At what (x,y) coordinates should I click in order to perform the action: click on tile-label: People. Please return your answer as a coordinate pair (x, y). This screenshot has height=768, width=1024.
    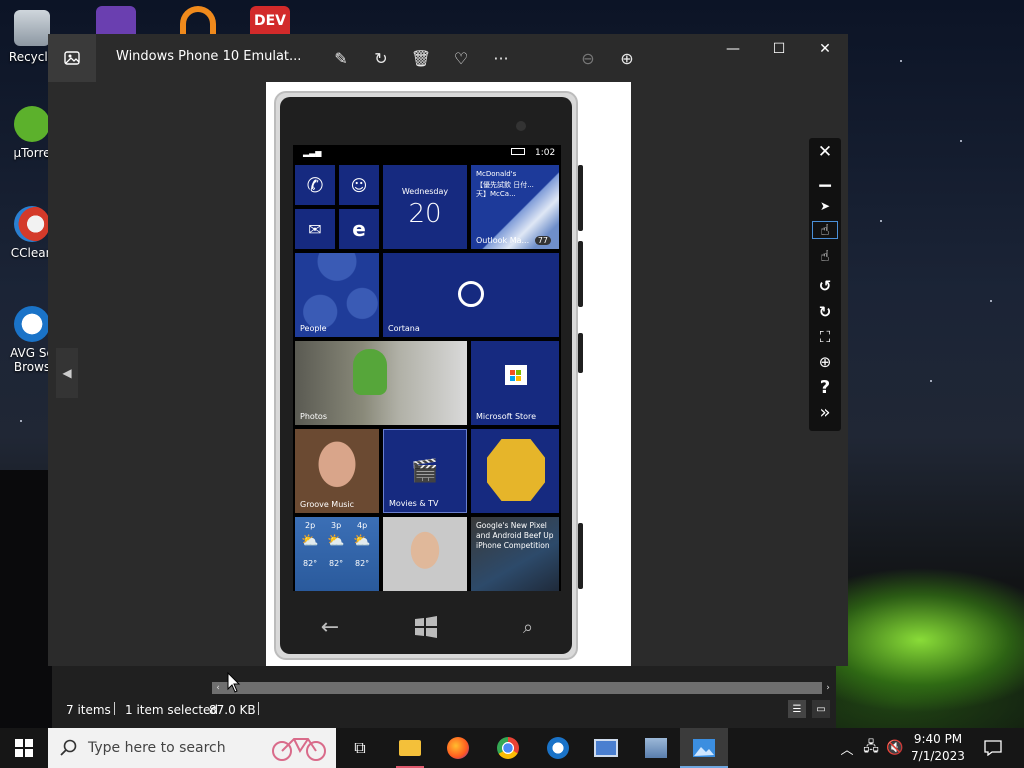
    Looking at the image, I should click on (313, 328).